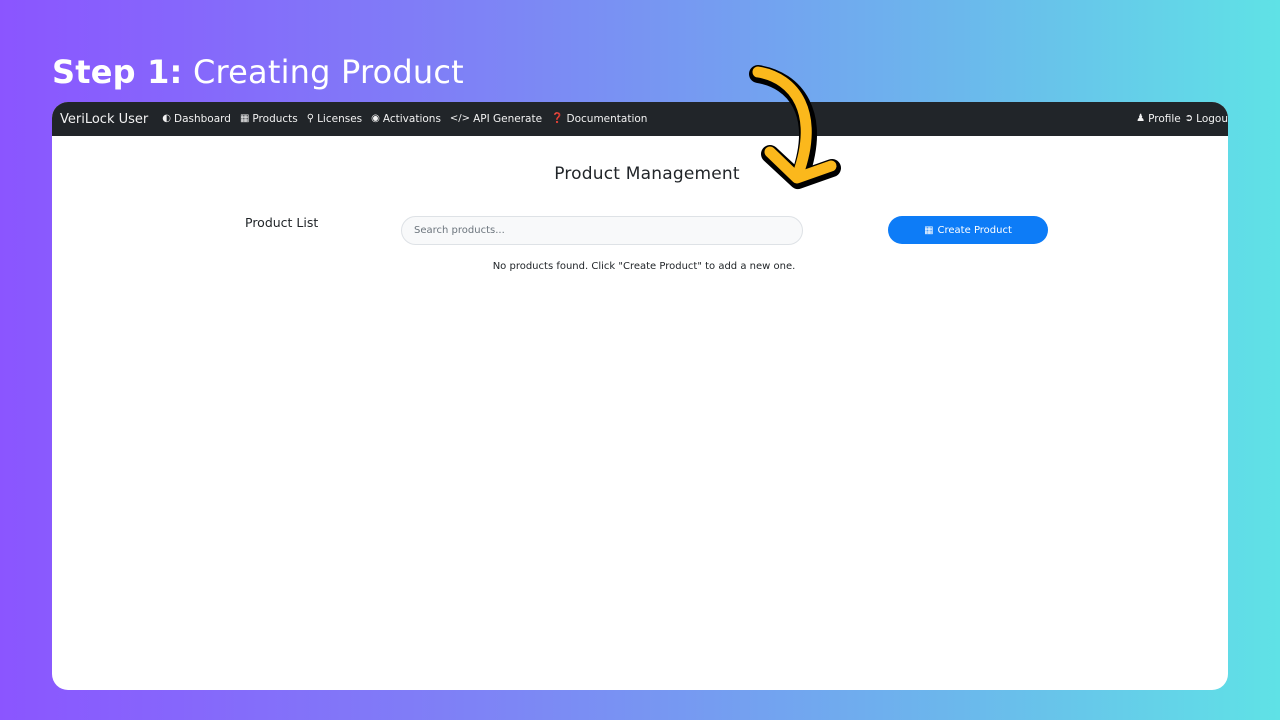 Image resolution: width=1280 pixels, height=720 pixels. I want to click on brand-link: VeriLock User, so click(104, 119).